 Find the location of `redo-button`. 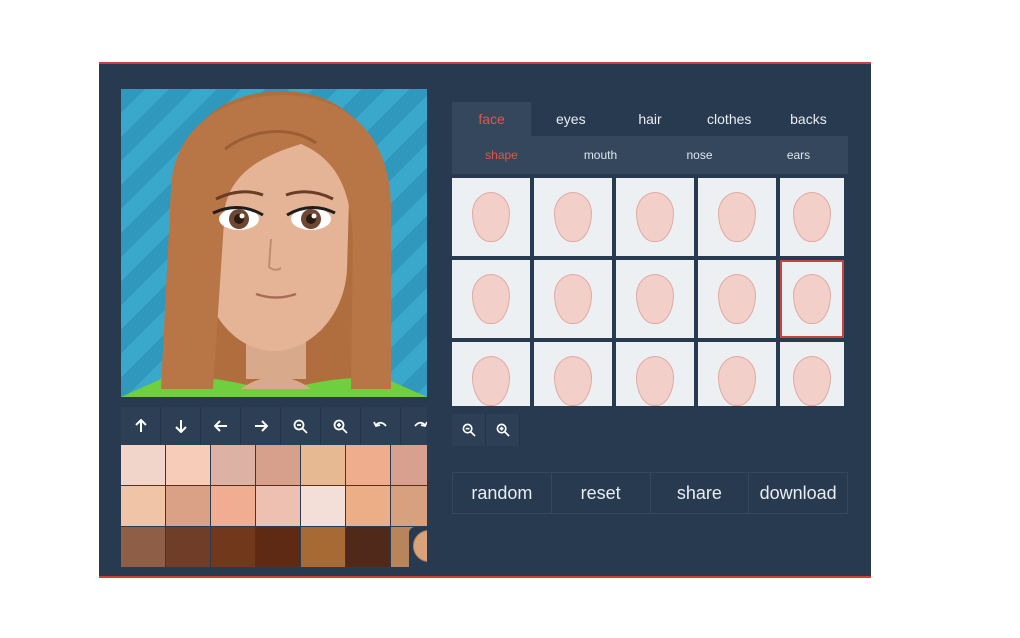

redo-button is located at coordinates (414, 426).